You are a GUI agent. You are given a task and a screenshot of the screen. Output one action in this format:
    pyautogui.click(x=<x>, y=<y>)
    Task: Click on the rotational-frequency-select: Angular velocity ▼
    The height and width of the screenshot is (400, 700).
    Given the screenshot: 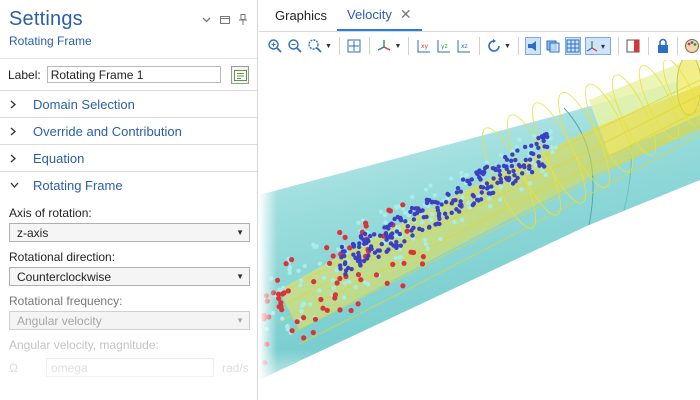 What is the action you would take?
    pyautogui.click(x=129, y=320)
    